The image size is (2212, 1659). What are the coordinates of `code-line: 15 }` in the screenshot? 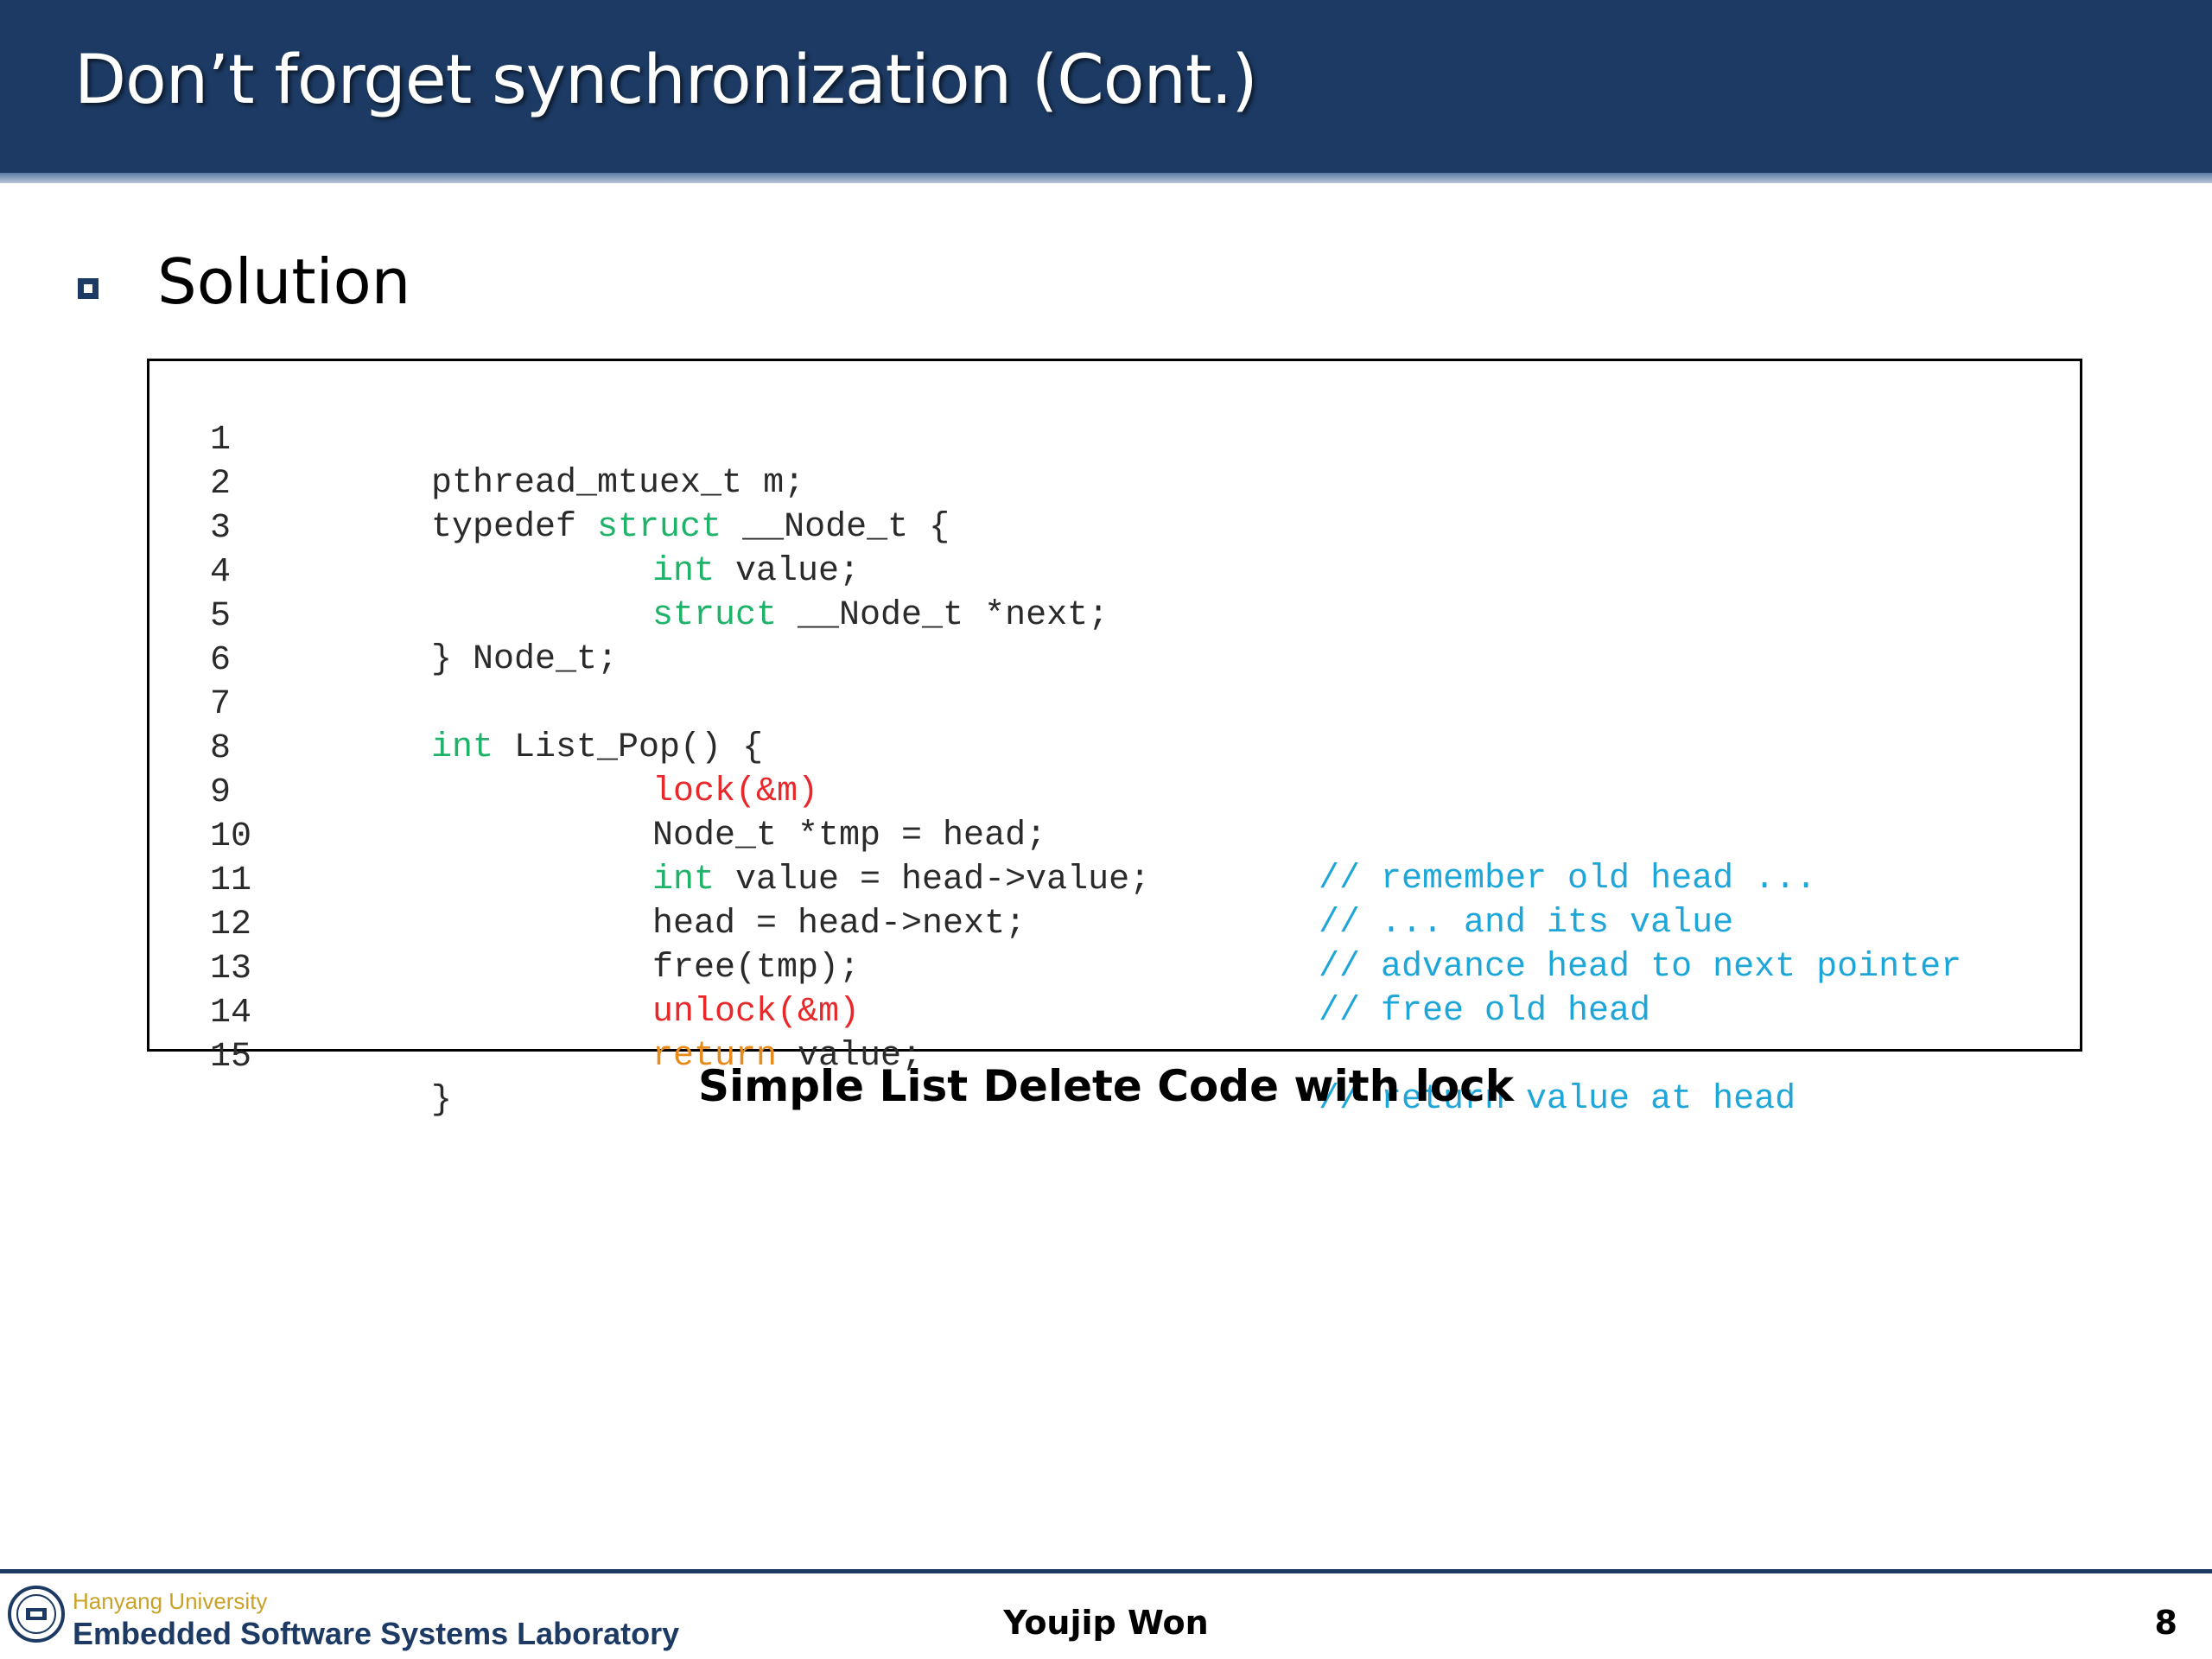 It's located at (1114, 1056).